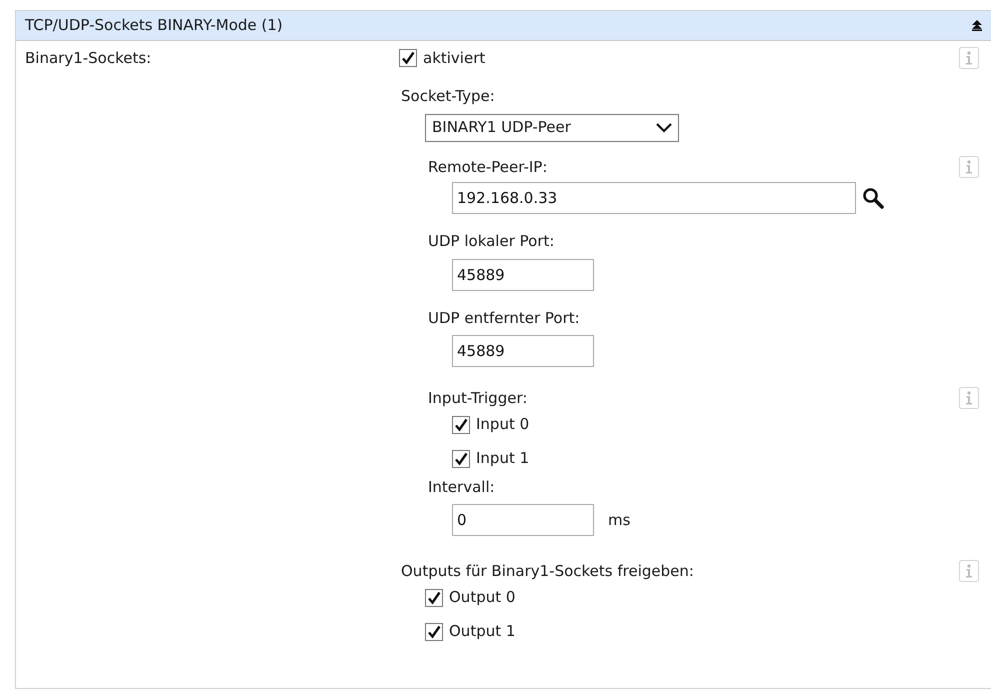 This screenshot has width=991, height=691. I want to click on panel-title: TCP/UDP-Sockets BINARY-Mode (1), so click(154, 25).